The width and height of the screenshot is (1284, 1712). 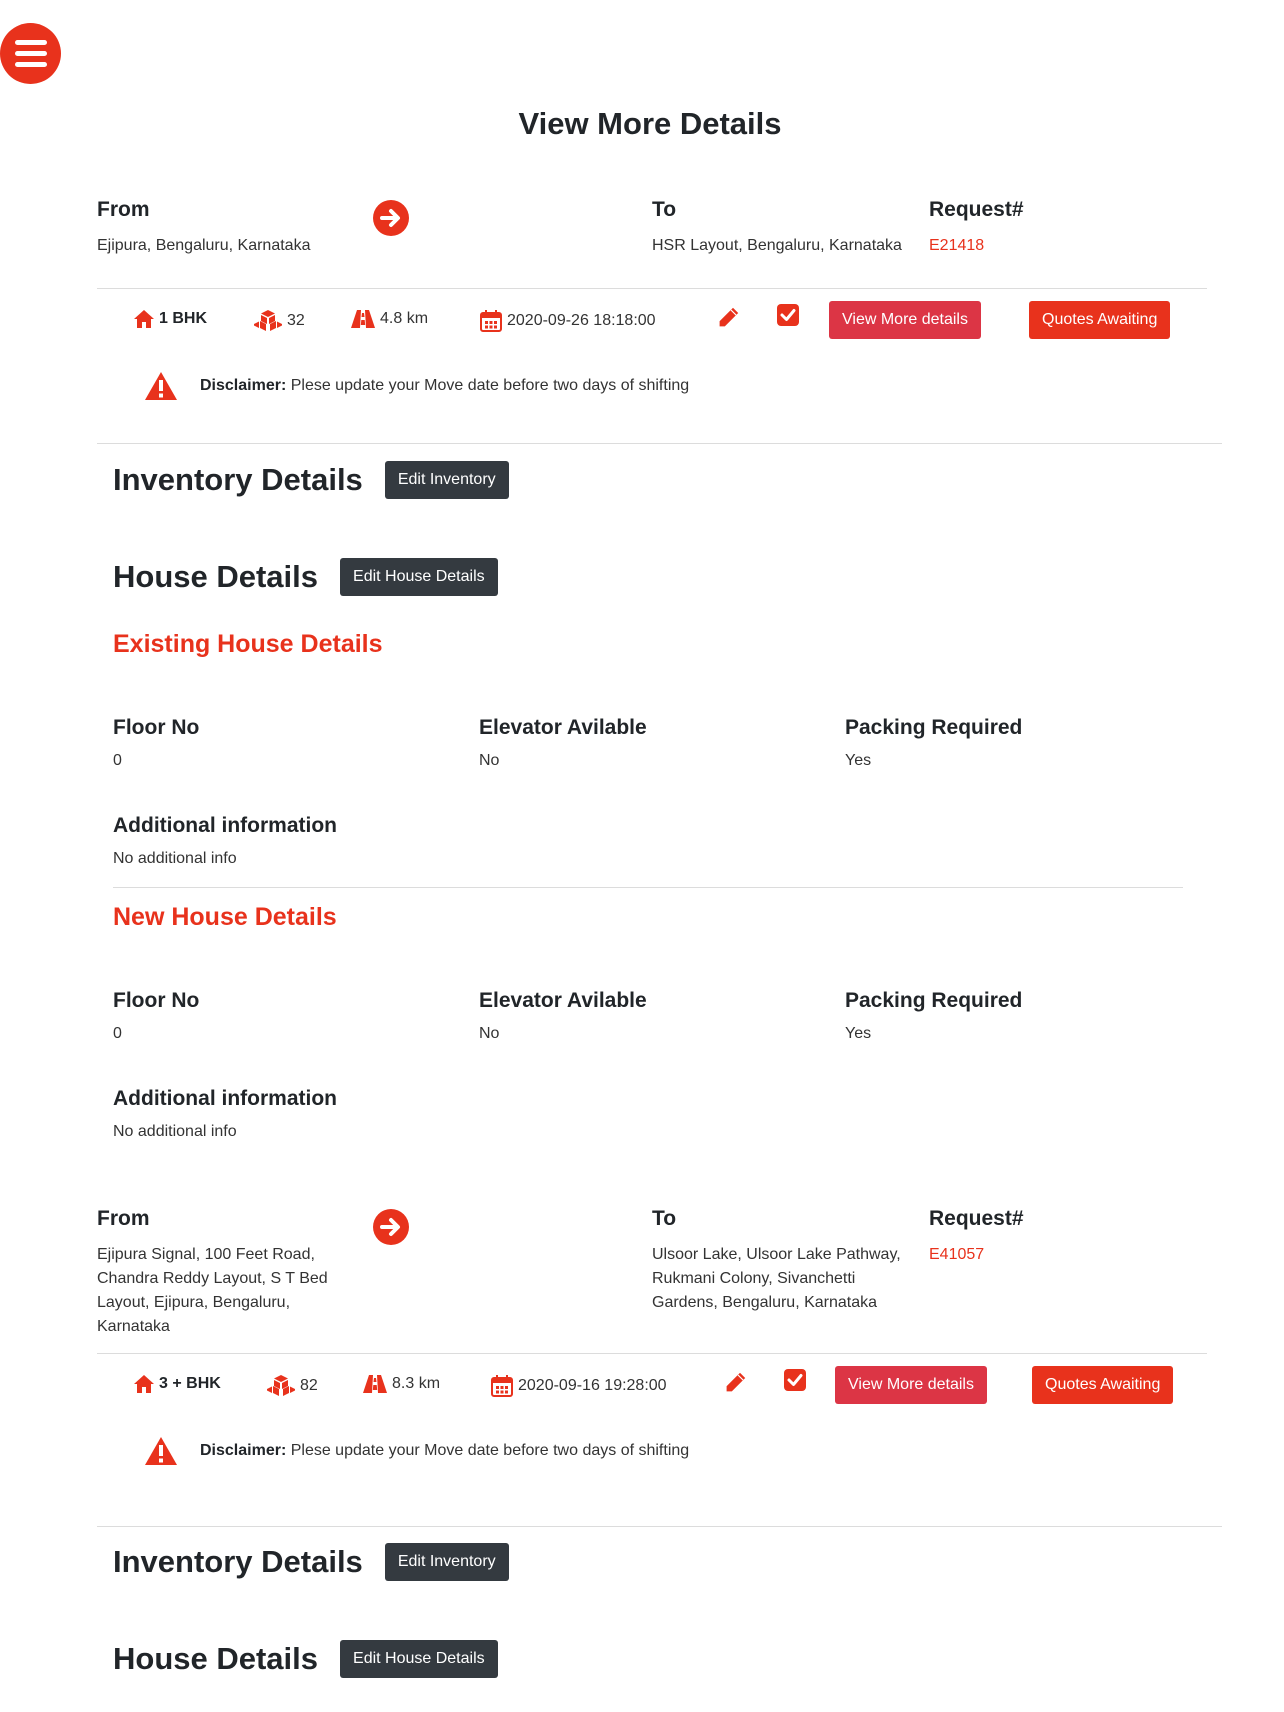 What do you see at coordinates (363, 1114) in the screenshot?
I see `new-house-info: Additional information No additional info` at bounding box center [363, 1114].